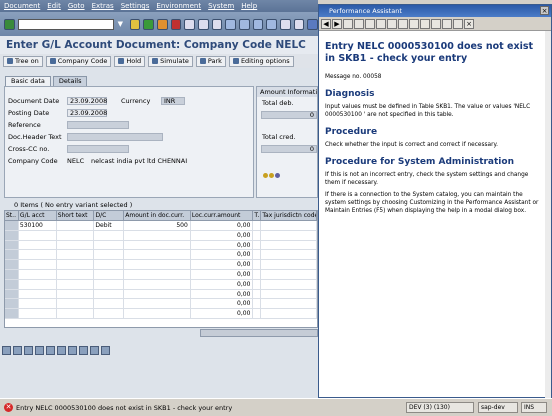 This screenshot has width=552, height=416. Describe the element at coordinates (72, 350) in the screenshot. I see `sum-icon` at that location.